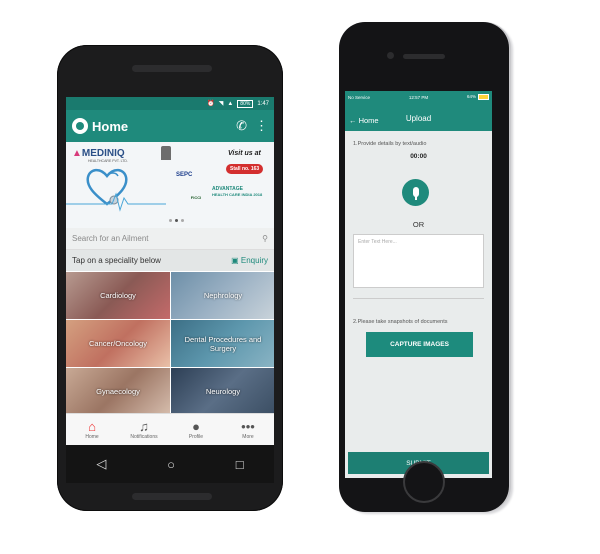 The image size is (600, 554). Describe the element at coordinates (80, 126) in the screenshot. I see `app-logo-icon` at that location.